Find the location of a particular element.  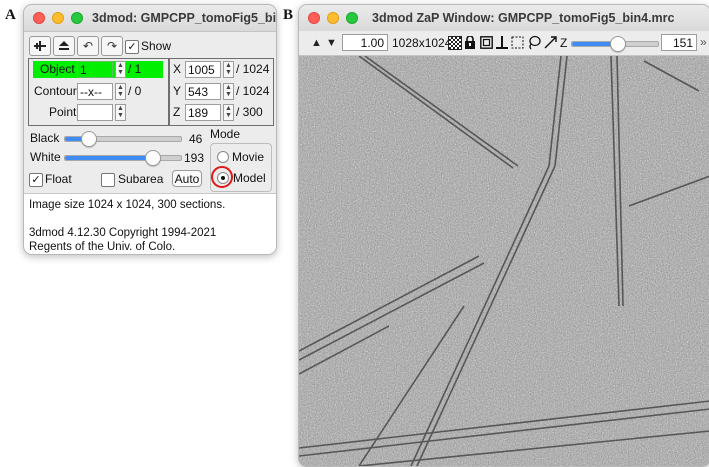

black-label: Black is located at coordinates (45, 138).